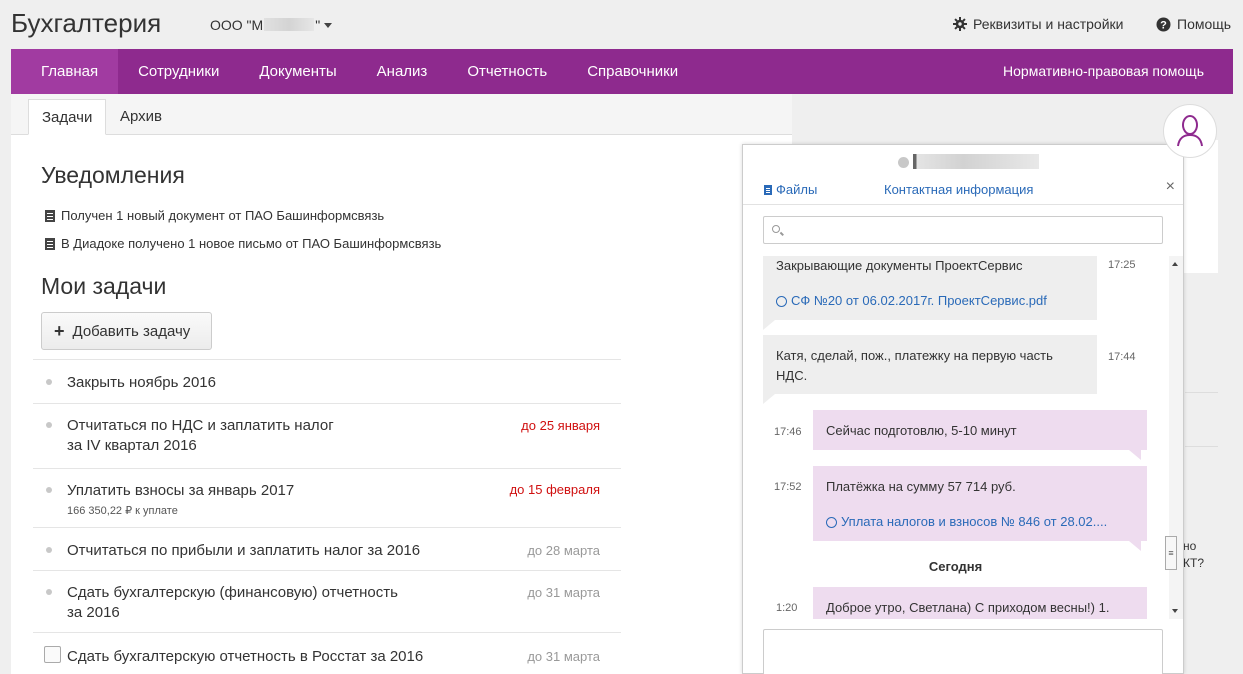 Image resolution: width=1243 pixels, height=674 pixels. Describe the element at coordinates (1048, 24) in the screenshot. I see `settings-label: Реквизиты и настройки` at that location.